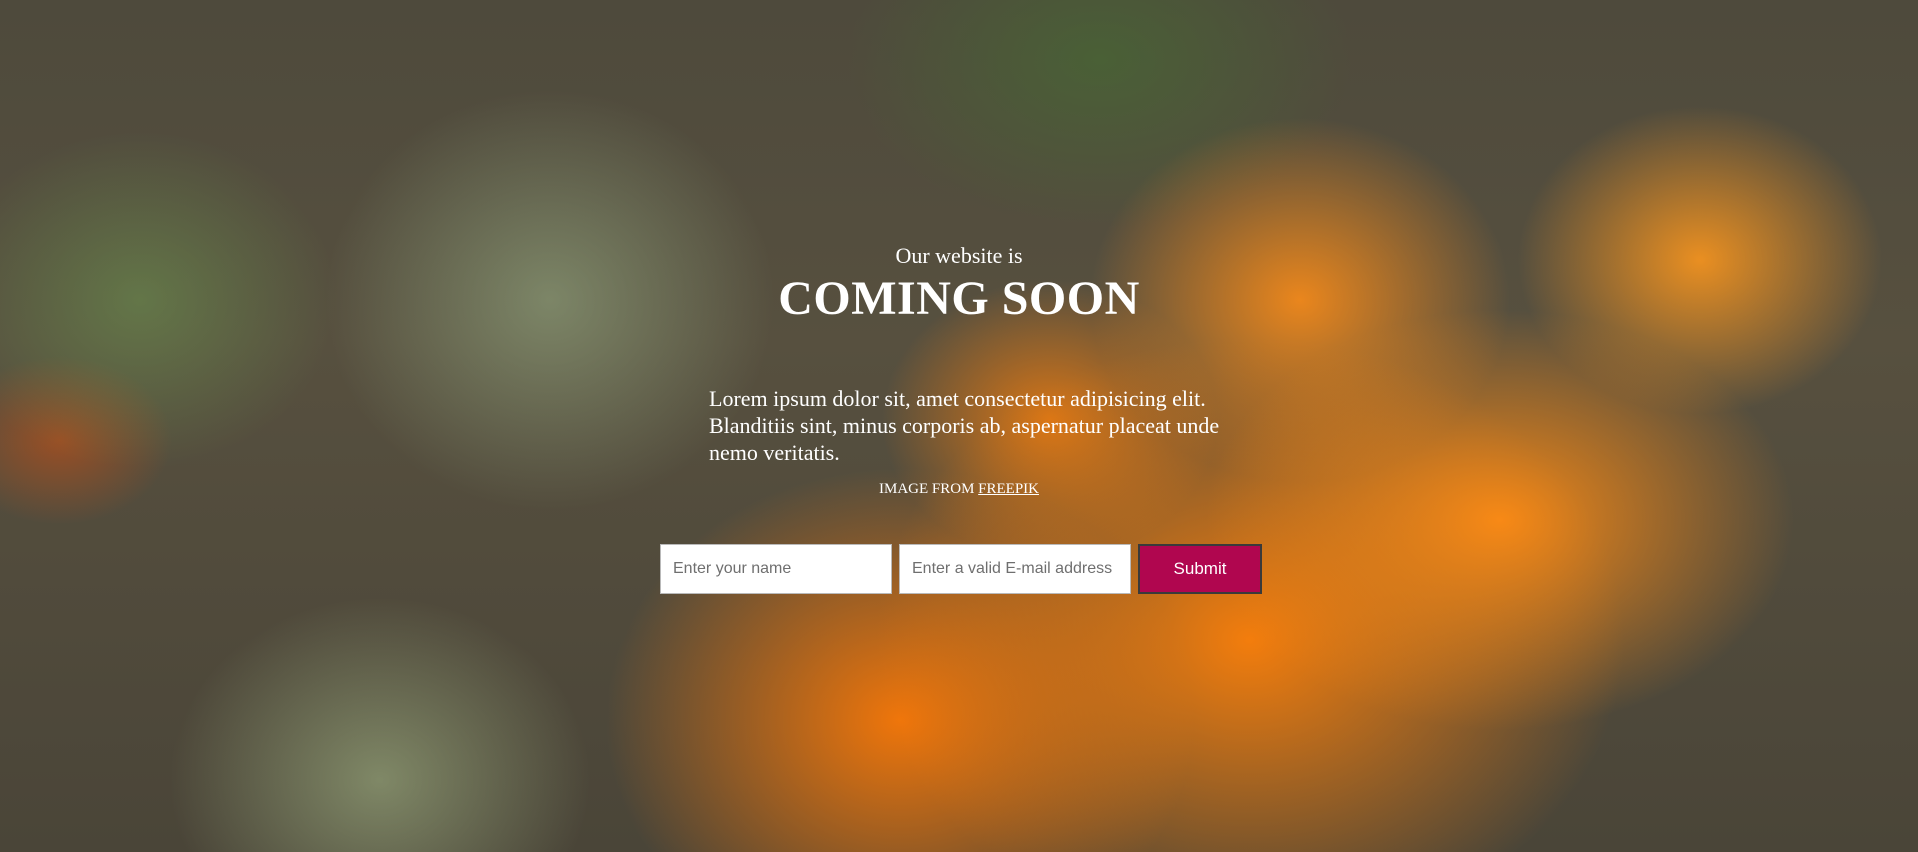 Image resolution: width=1918 pixels, height=852 pixels. I want to click on hero-subtitle: Our website is, so click(959, 255).